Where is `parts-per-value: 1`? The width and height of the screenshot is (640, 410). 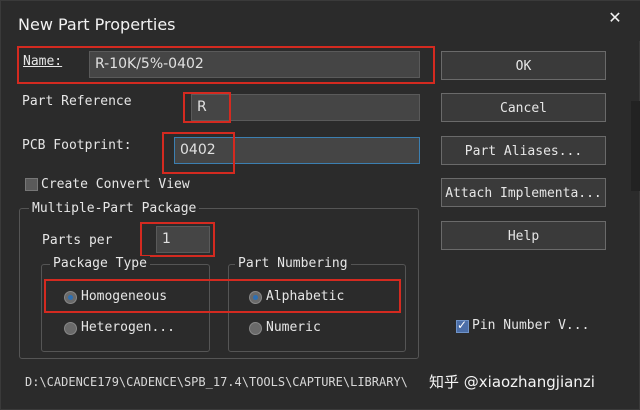 parts-per-value: 1 is located at coordinates (166, 239).